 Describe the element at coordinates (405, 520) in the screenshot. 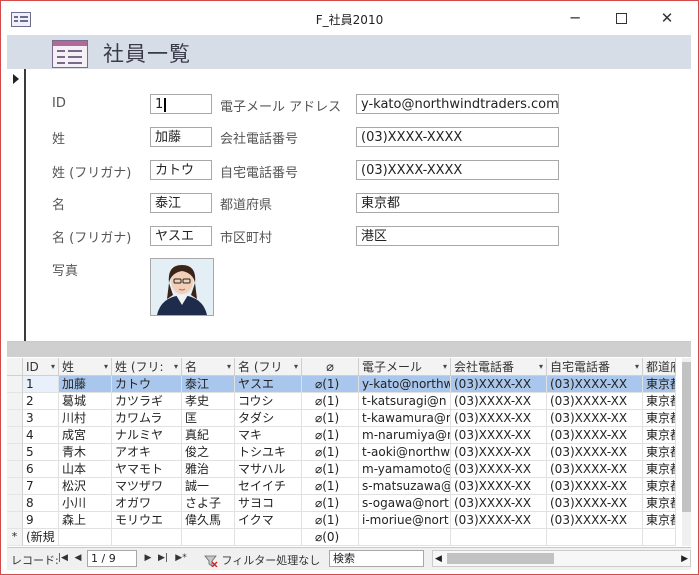

I see `table-cell: i-moriue@nort` at that location.